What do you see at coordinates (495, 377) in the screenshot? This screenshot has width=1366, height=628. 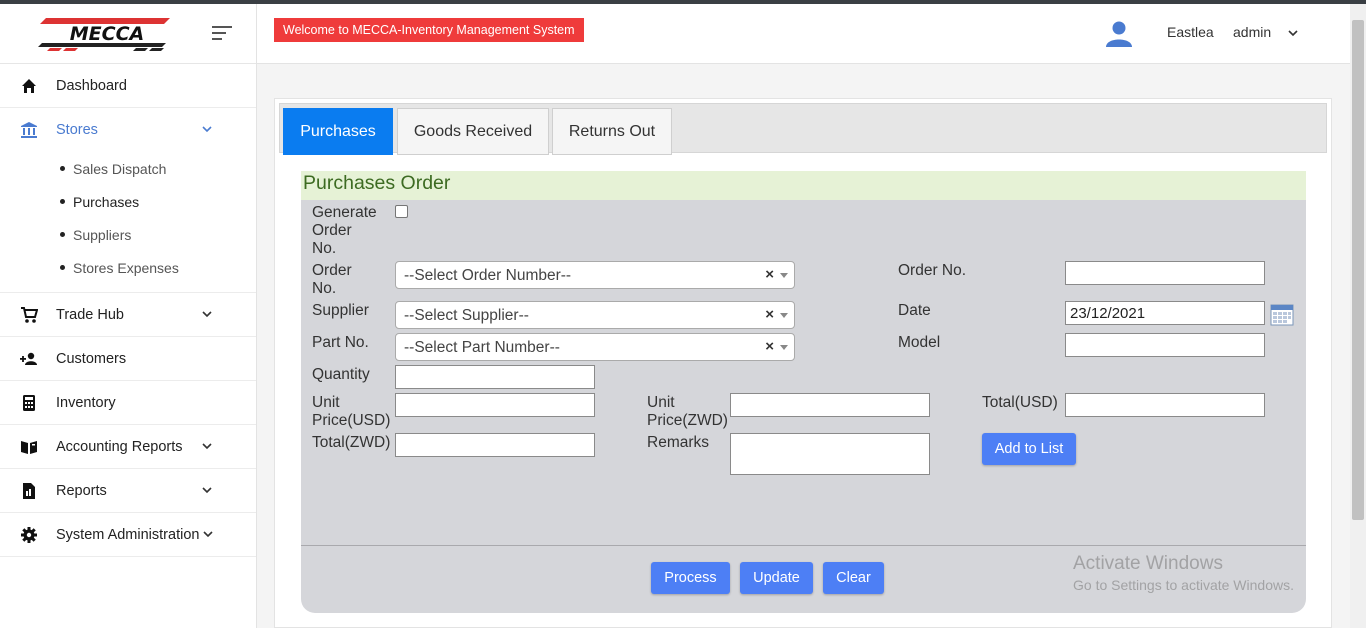 I see `quantity-input` at bounding box center [495, 377].